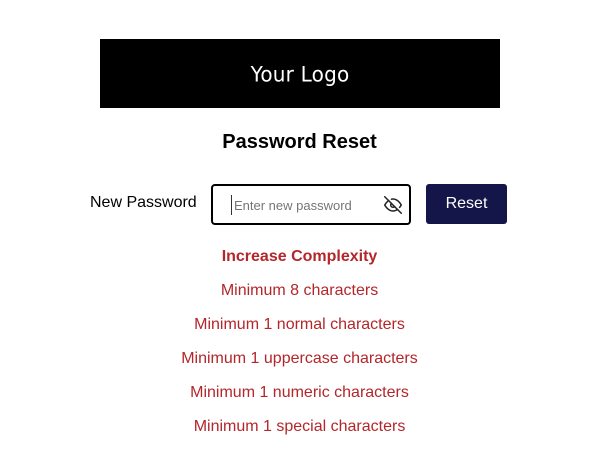 The image size is (589, 474). Describe the element at coordinates (466, 204) in the screenshot. I see `reset-button: Reset` at that location.